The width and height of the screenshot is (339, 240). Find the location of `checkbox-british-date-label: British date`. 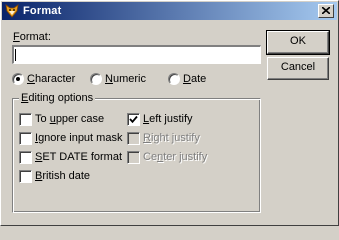

checkbox-british-date-label: British date is located at coordinates (63, 176).